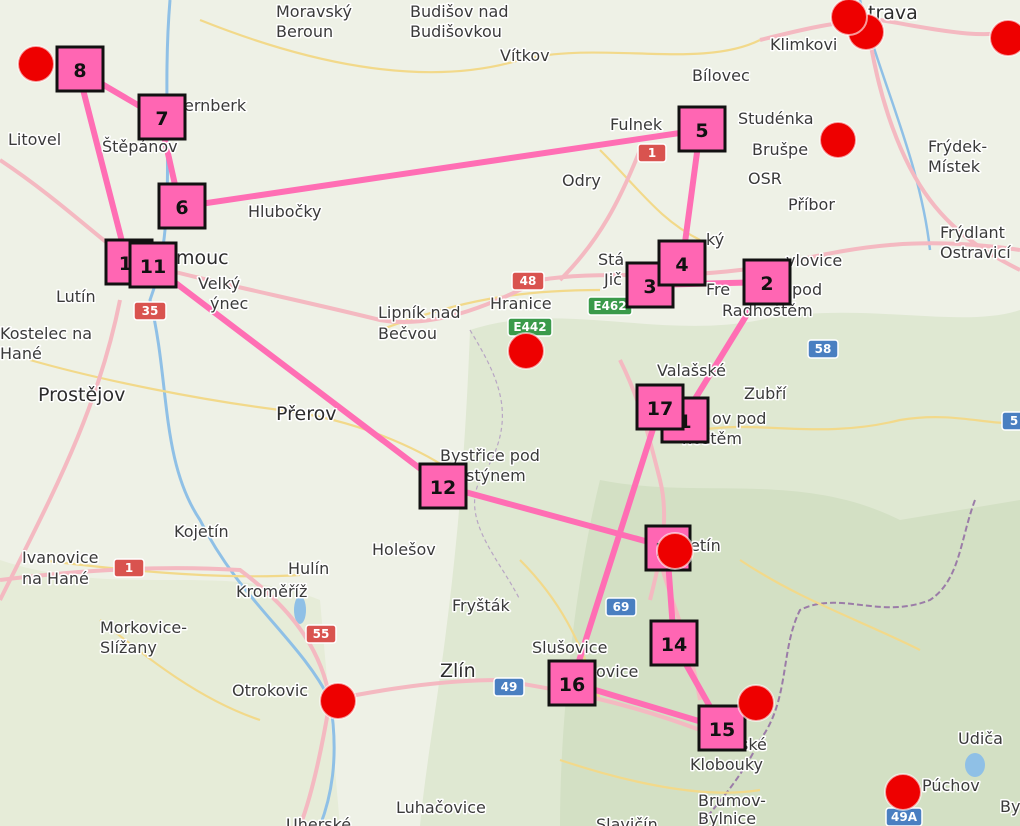 The width and height of the screenshot is (1020, 826). Describe the element at coordinates (229, 303) in the screenshot. I see `place-label: ýnec` at that location.